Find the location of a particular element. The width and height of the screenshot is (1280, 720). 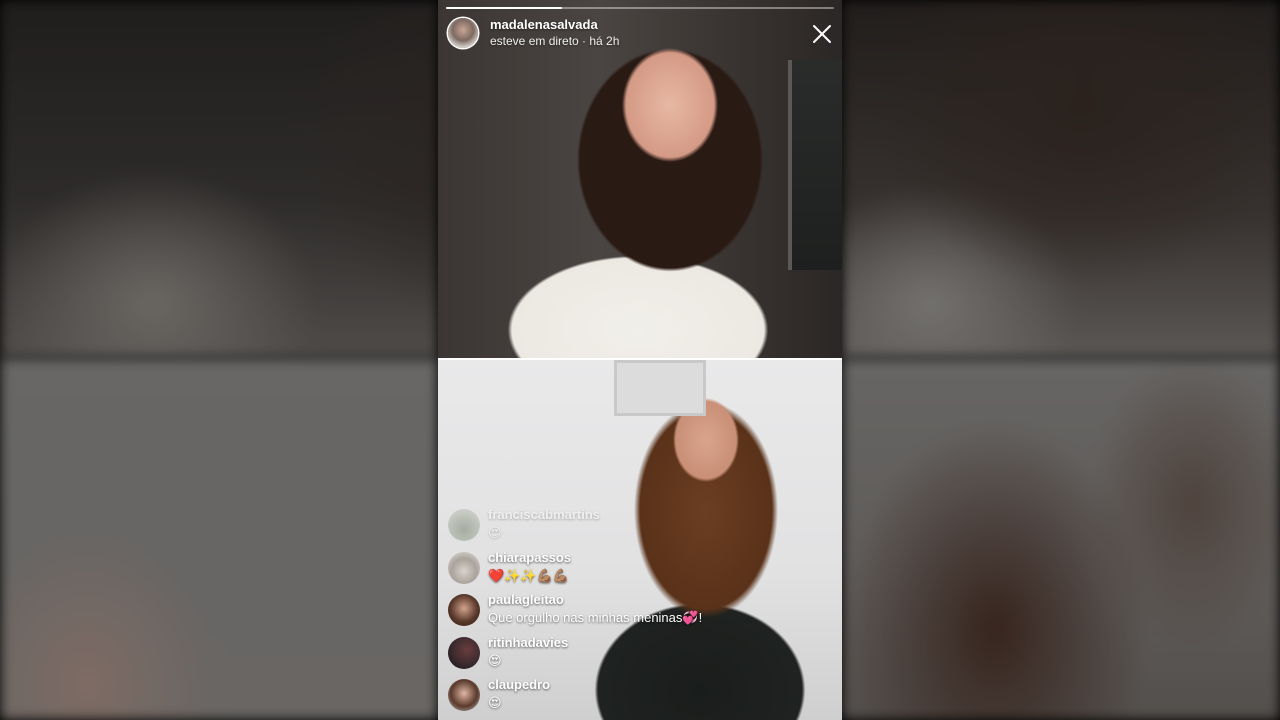

live-status: esteve em direto · há 2h is located at coordinates (555, 41).